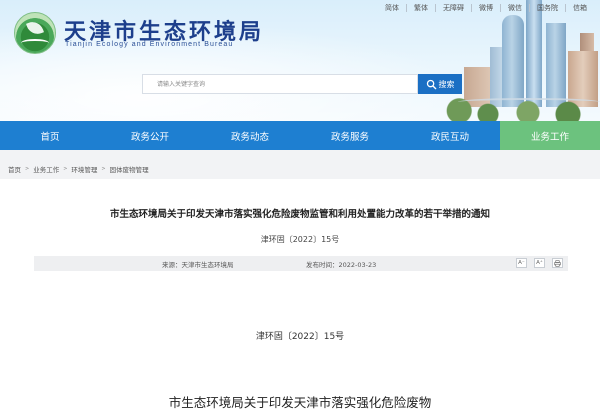 This screenshot has width=600, height=420. Describe the element at coordinates (50, 135) in the screenshot. I see `nav-item-home: 首页` at that location.